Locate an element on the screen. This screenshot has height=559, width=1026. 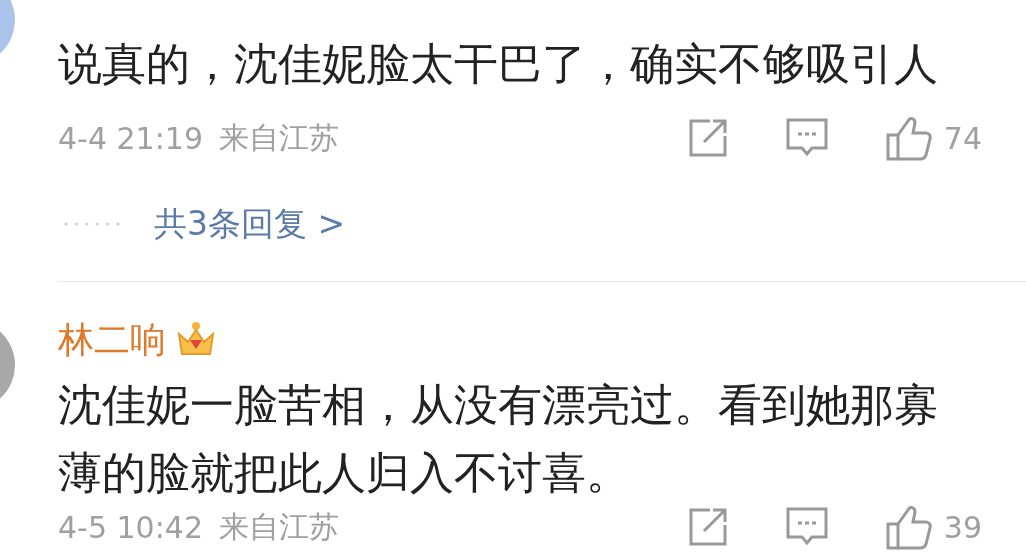
like-count: 39 is located at coordinates (962, 527).